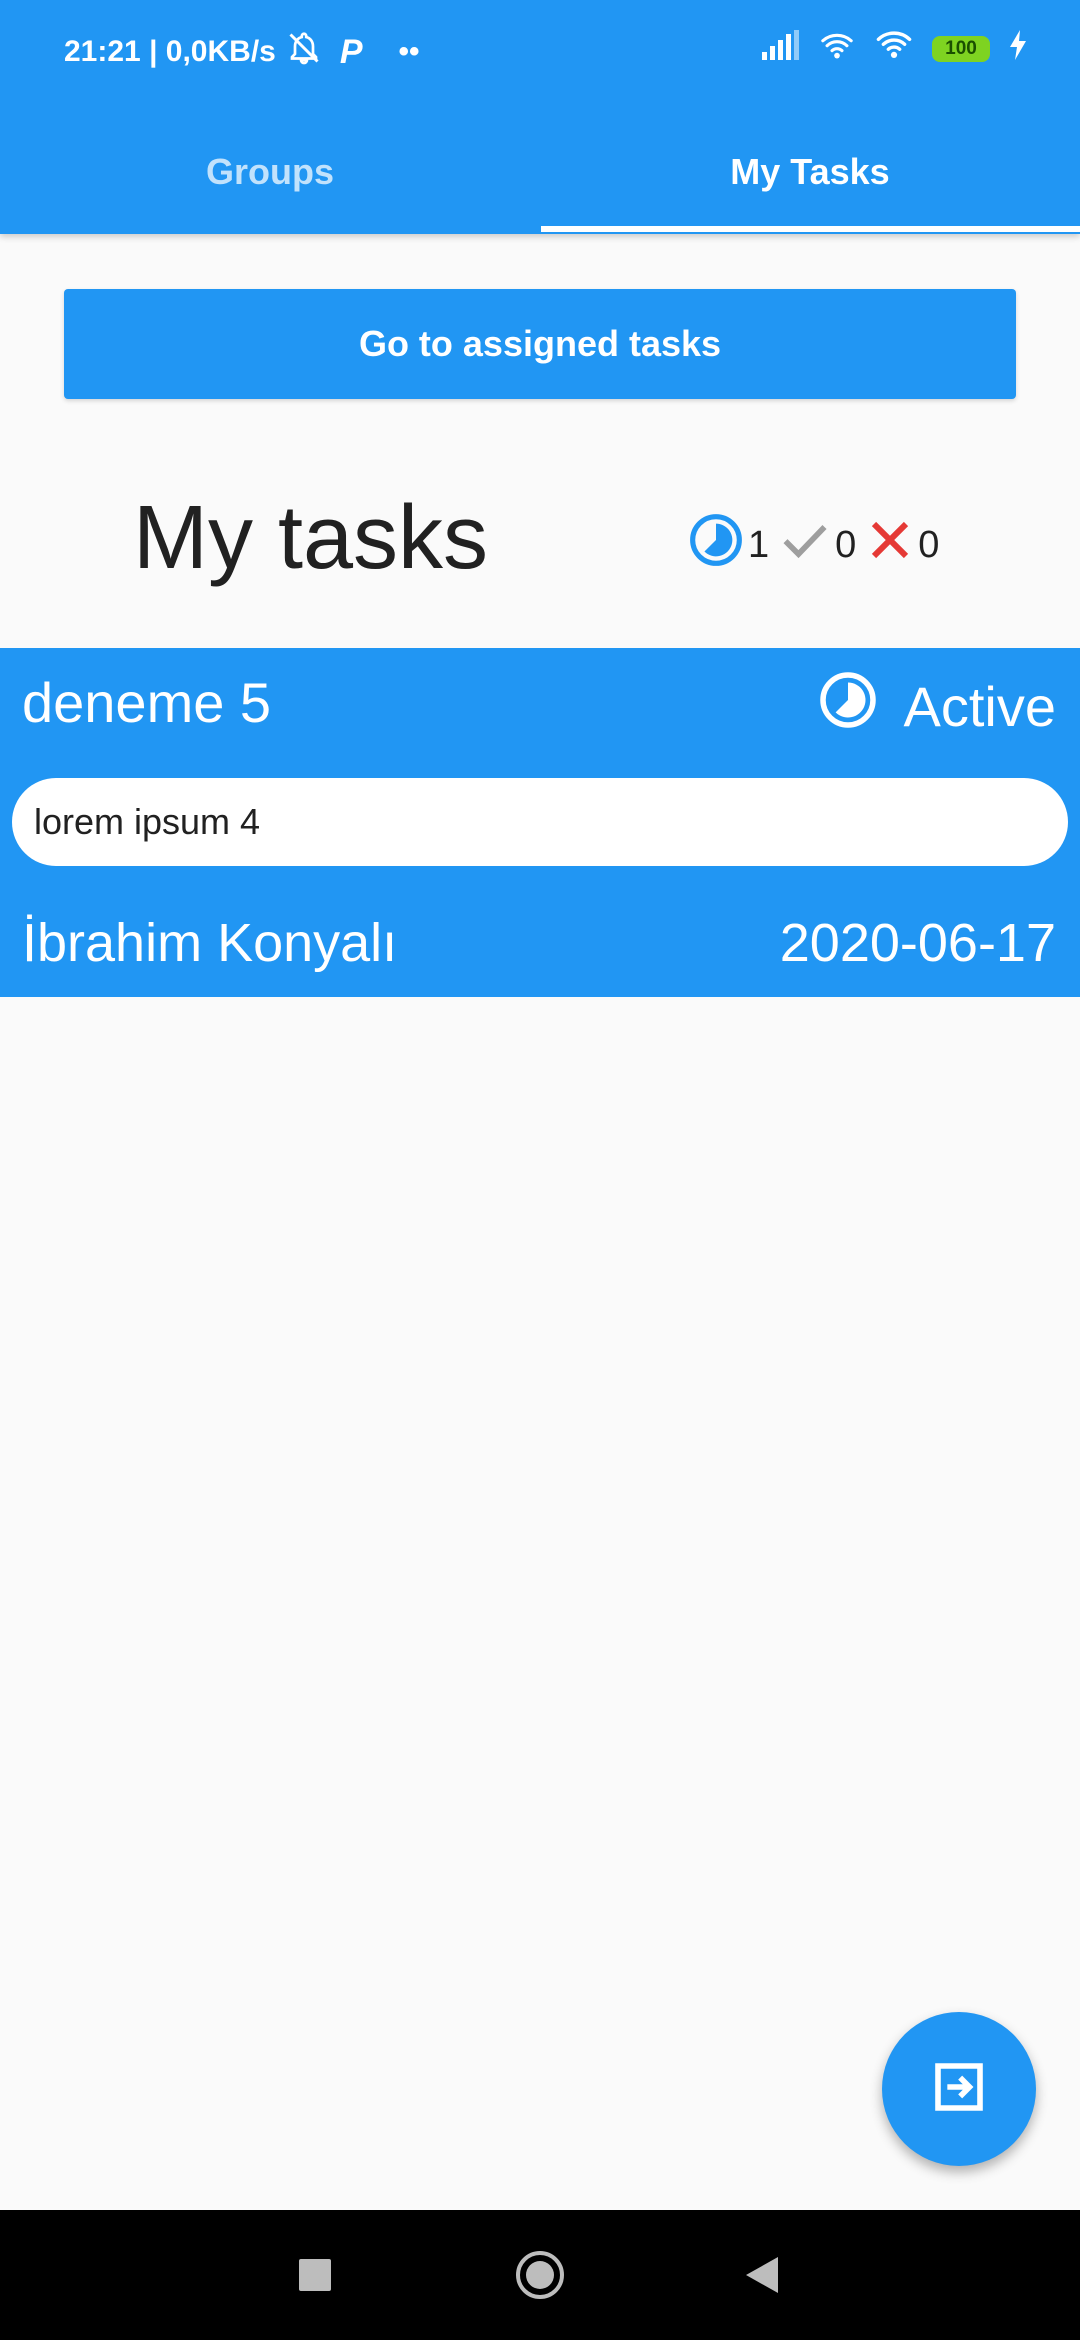  What do you see at coordinates (351, 51) in the screenshot?
I see `parking-icon: P` at bounding box center [351, 51].